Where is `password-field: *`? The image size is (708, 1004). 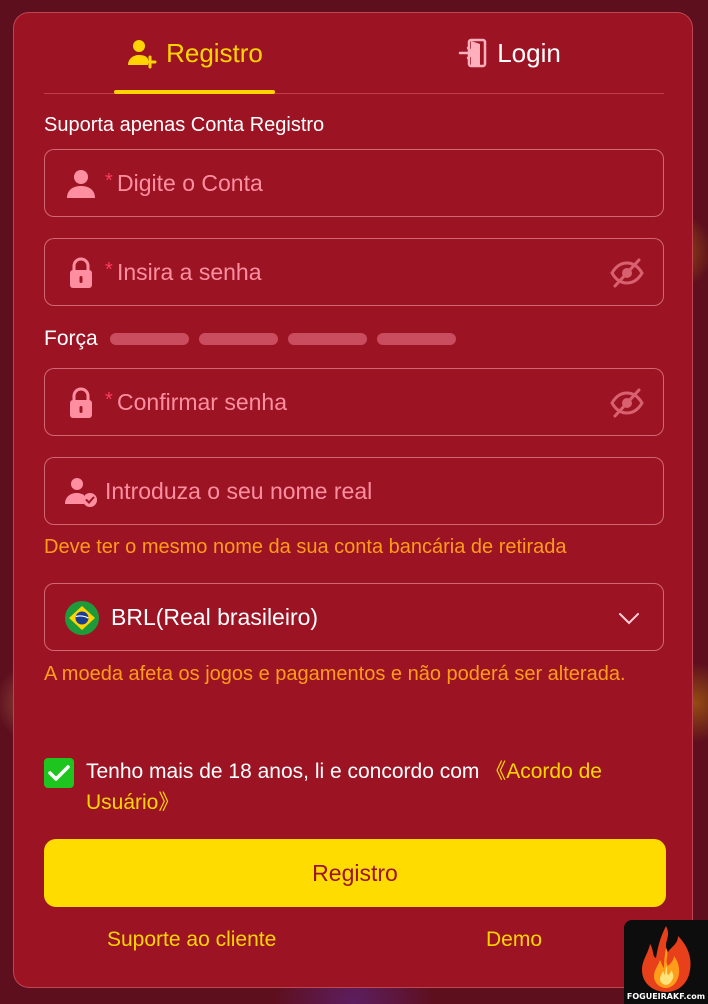 password-field: * is located at coordinates (354, 272).